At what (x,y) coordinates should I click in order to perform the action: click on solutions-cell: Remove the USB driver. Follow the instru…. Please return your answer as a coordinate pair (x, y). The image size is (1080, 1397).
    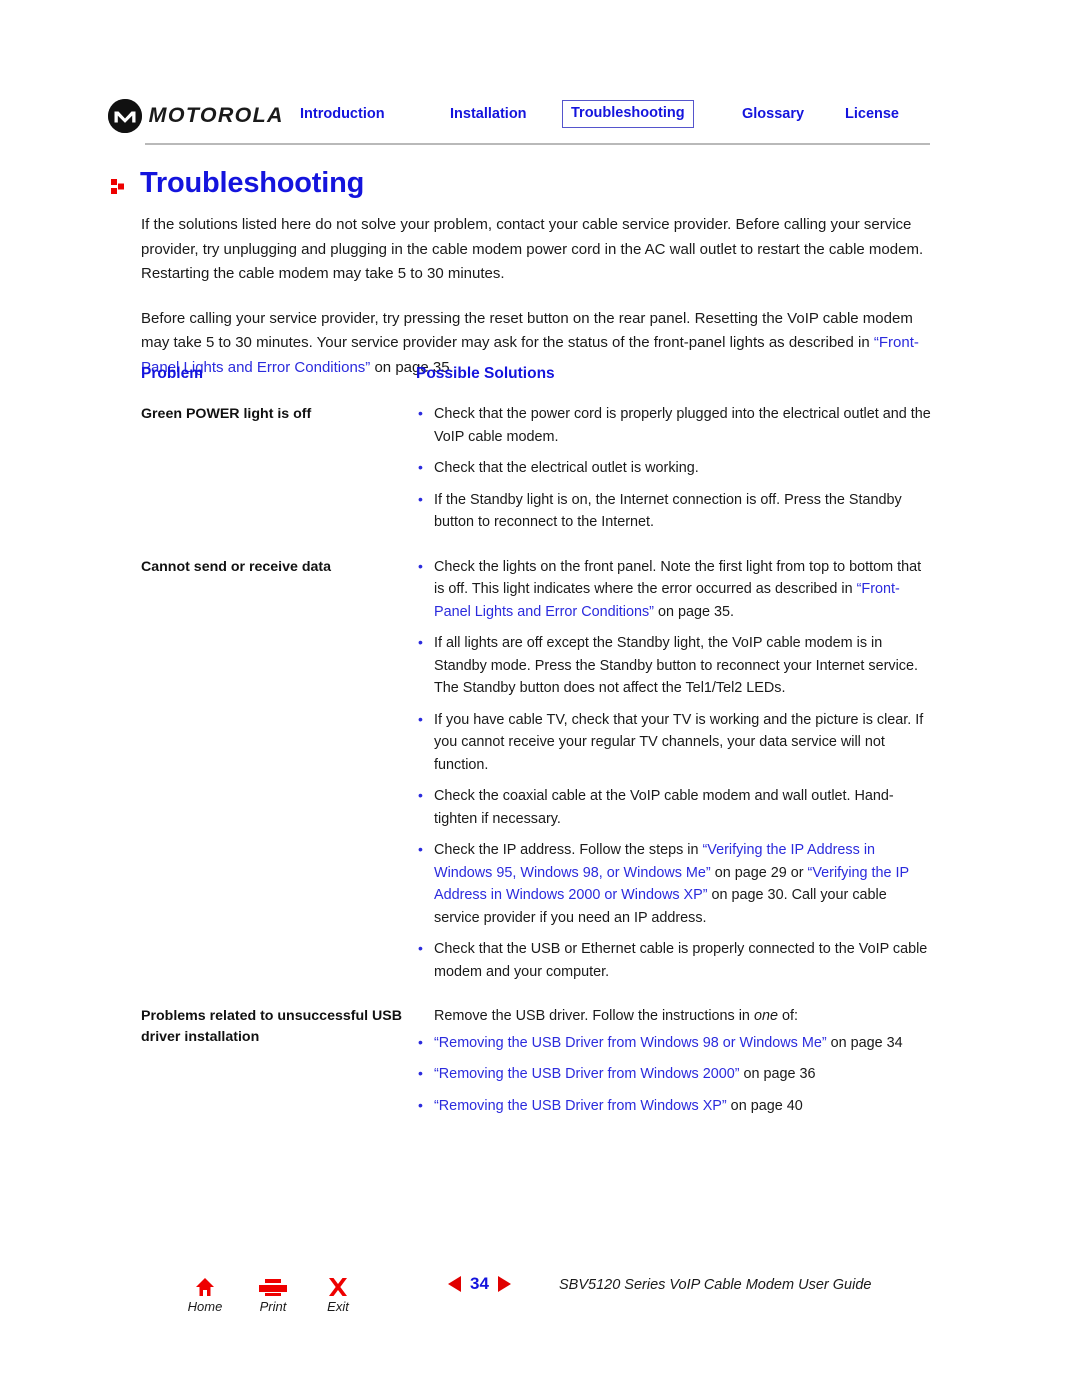
    Looking at the image, I should click on (673, 1061).